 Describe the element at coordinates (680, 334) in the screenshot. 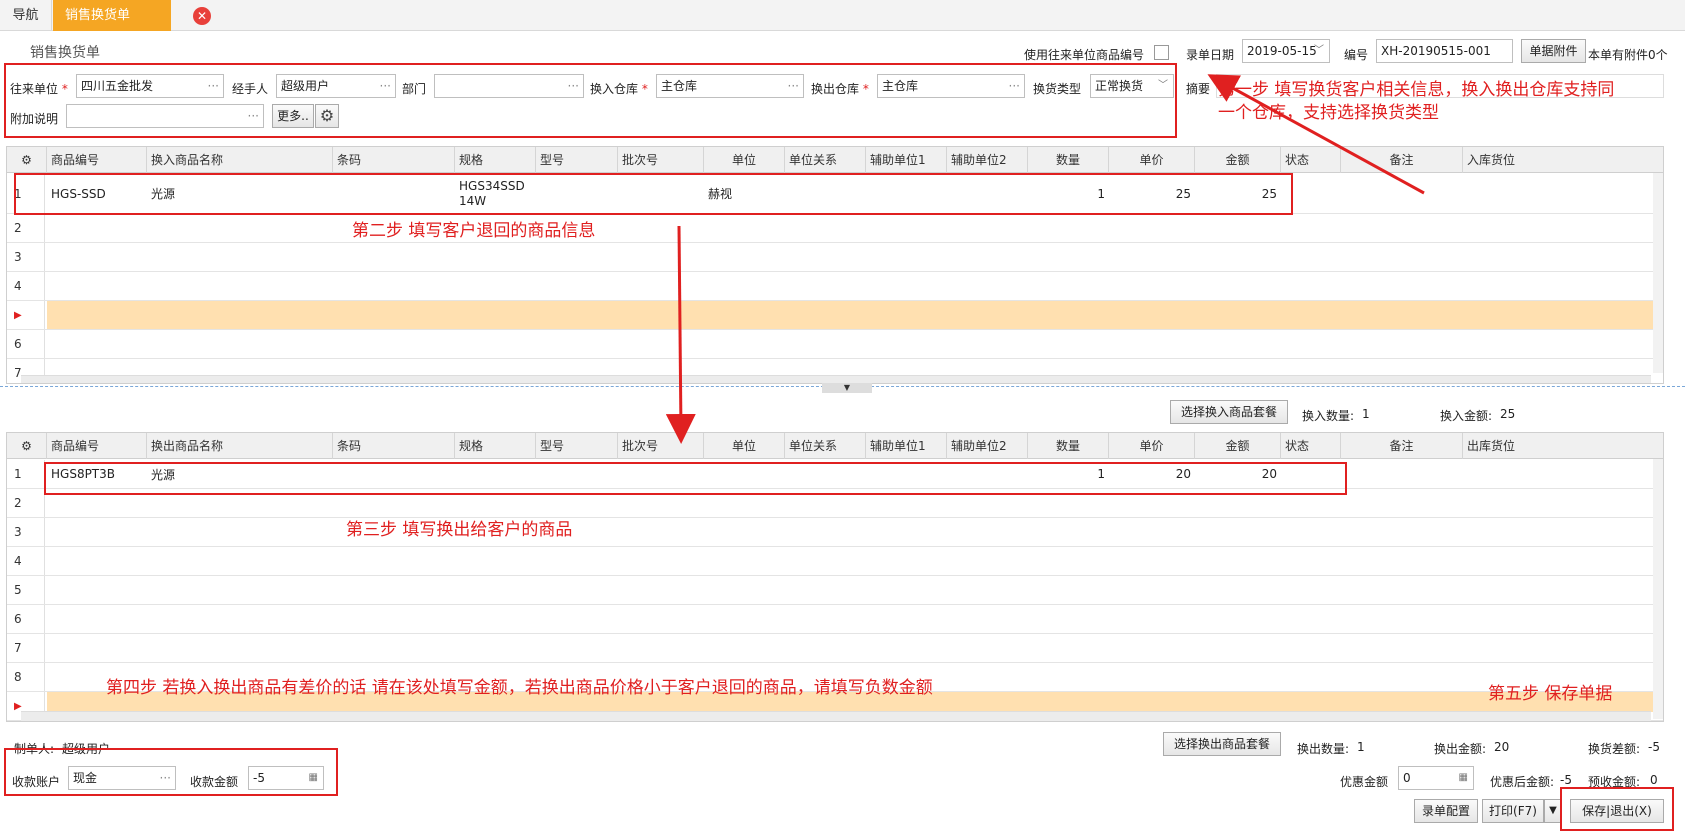

I see `arrow-step2` at that location.